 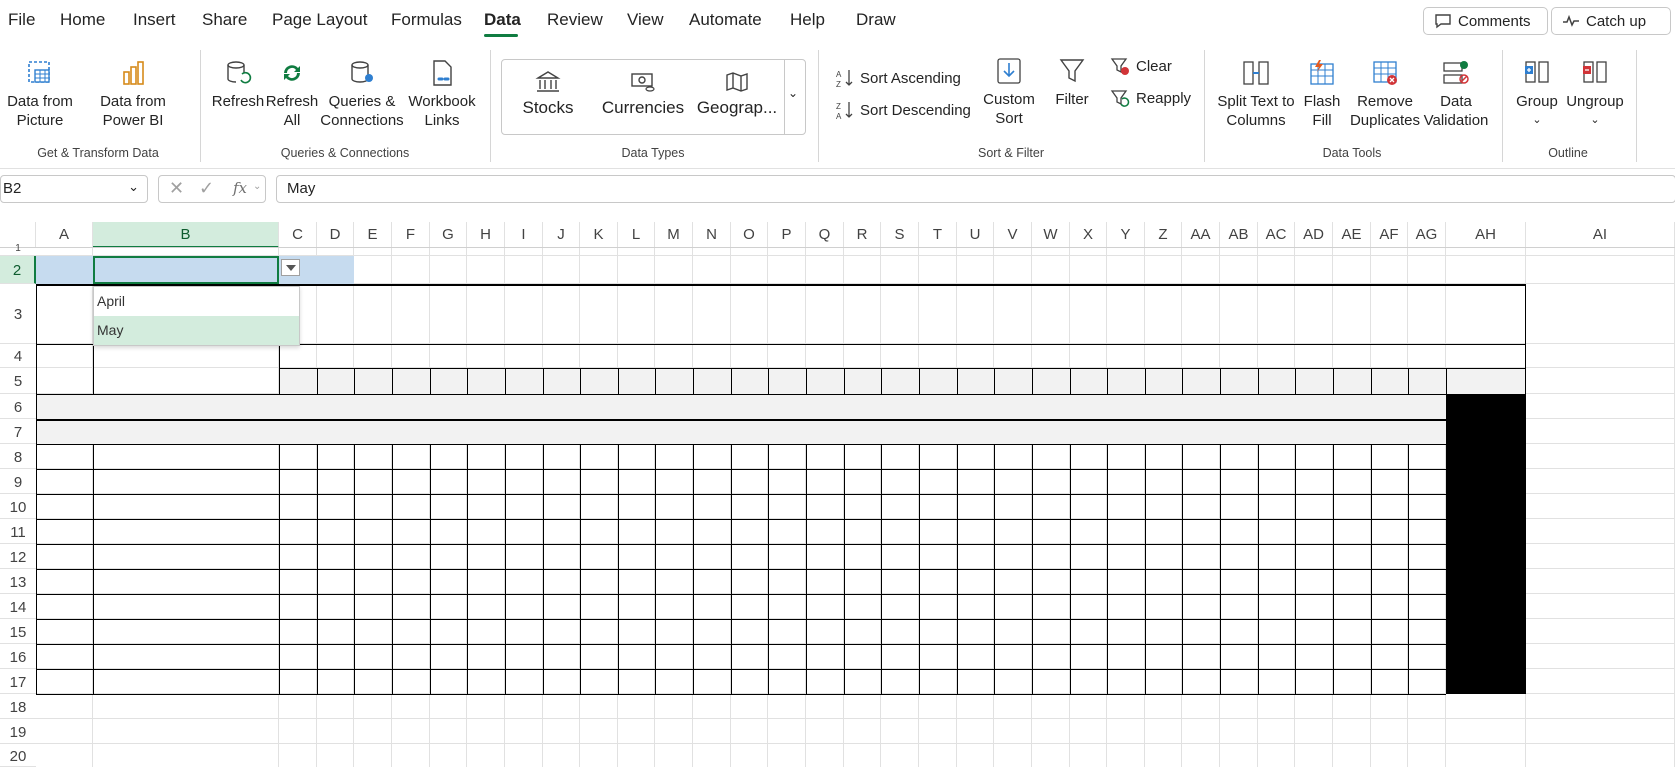 What do you see at coordinates (18, 381) in the screenshot?
I see `row-header-5: 5` at bounding box center [18, 381].